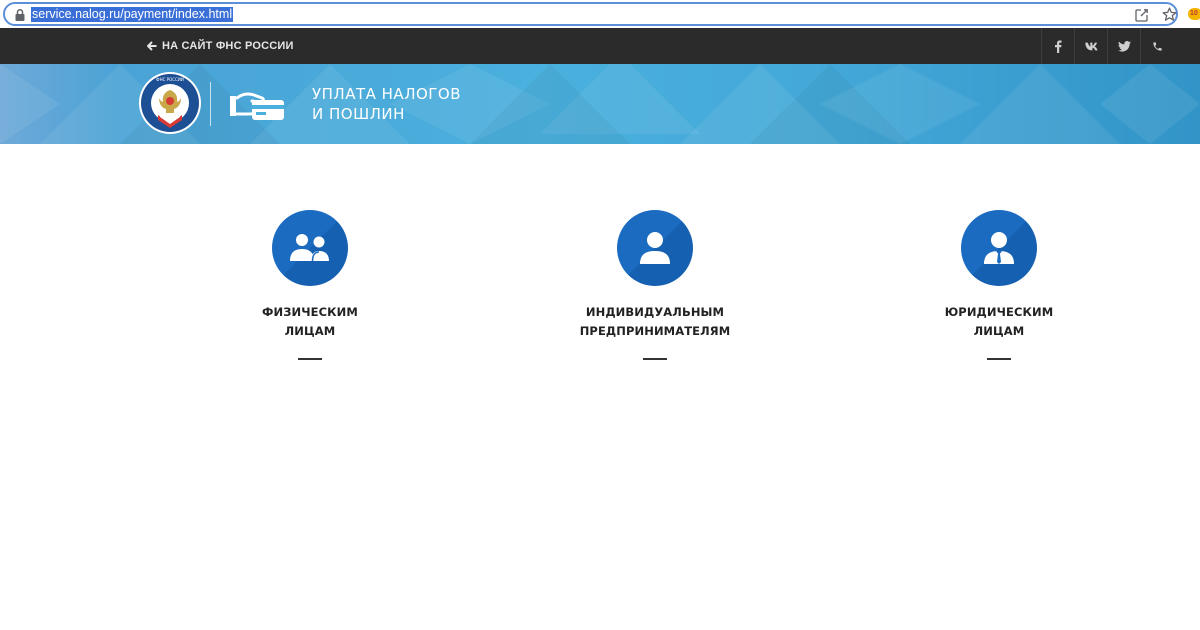 The image size is (1200, 630). I want to click on url-text: service.nalog.ru/payment/index.html, so click(132, 14).